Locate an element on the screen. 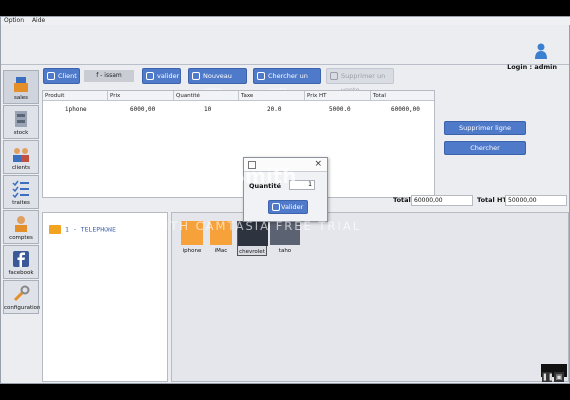  valider-button: valider is located at coordinates (161, 76).